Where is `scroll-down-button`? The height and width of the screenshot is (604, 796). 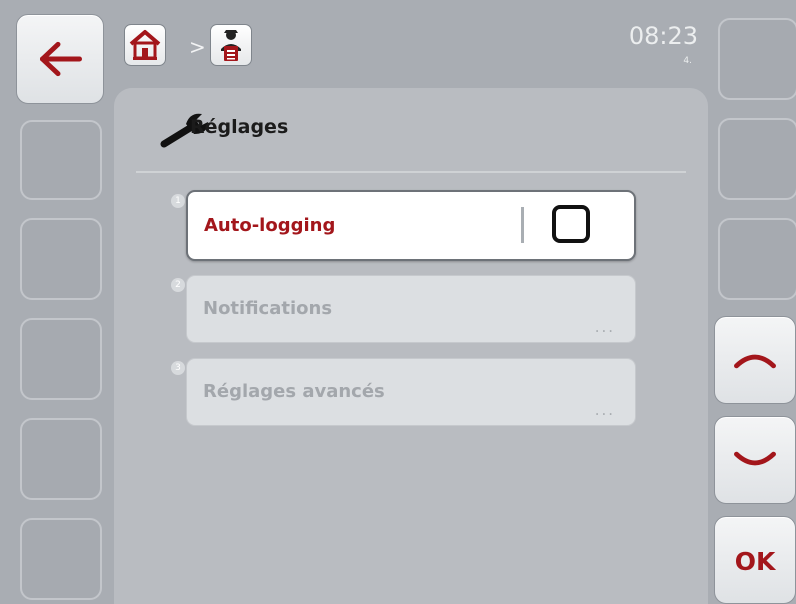 scroll-down-button is located at coordinates (755, 460).